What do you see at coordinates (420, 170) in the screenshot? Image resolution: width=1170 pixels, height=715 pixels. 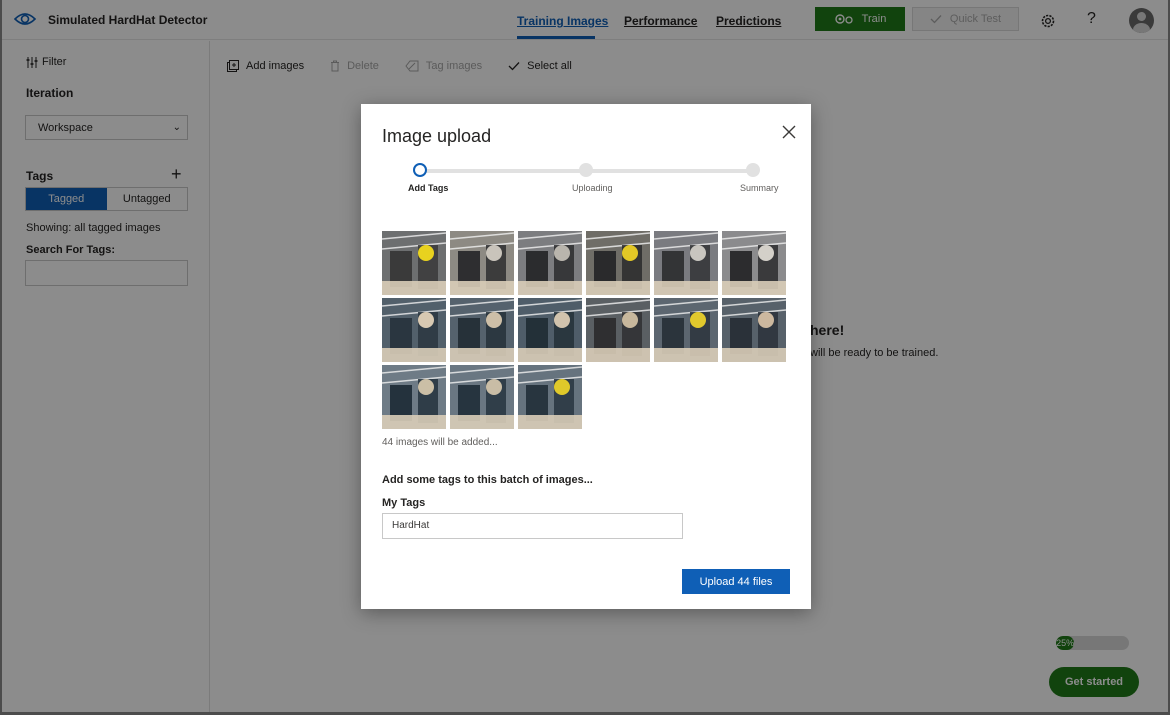 I see `step-add-tags-marker` at bounding box center [420, 170].